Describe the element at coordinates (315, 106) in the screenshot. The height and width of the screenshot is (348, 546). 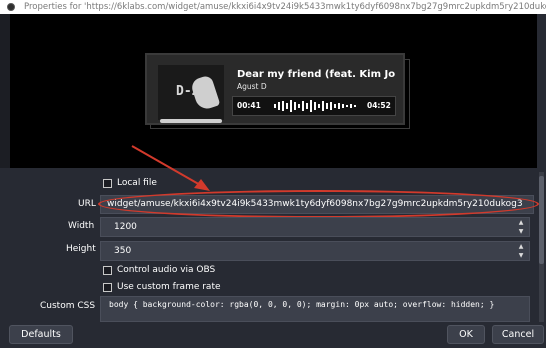
I see `waveform-icon` at that location.